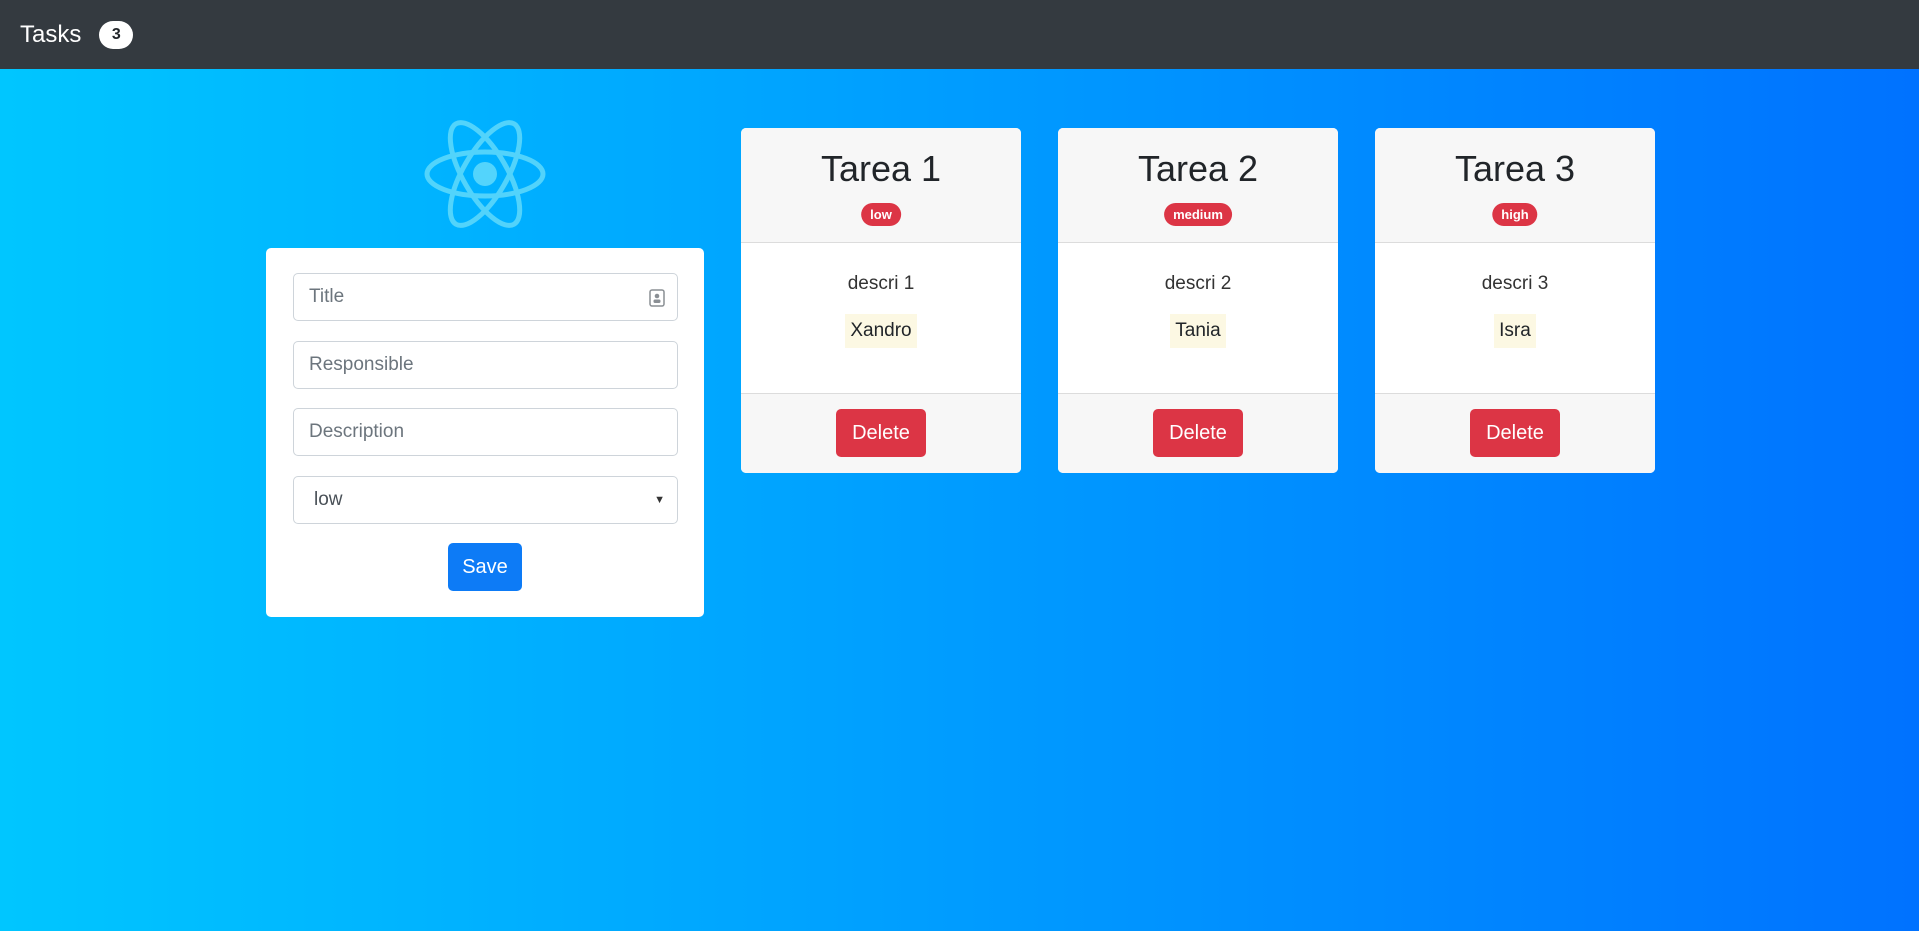 The width and height of the screenshot is (1919, 931). What do you see at coordinates (485, 174) in the screenshot?
I see `react-logo-icon` at bounding box center [485, 174].